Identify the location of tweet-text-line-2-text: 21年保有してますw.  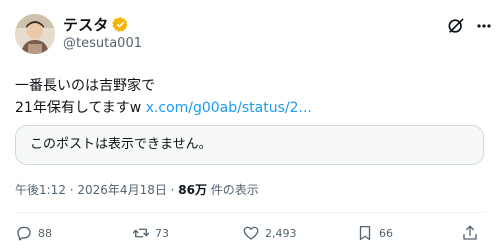
(80, 108).